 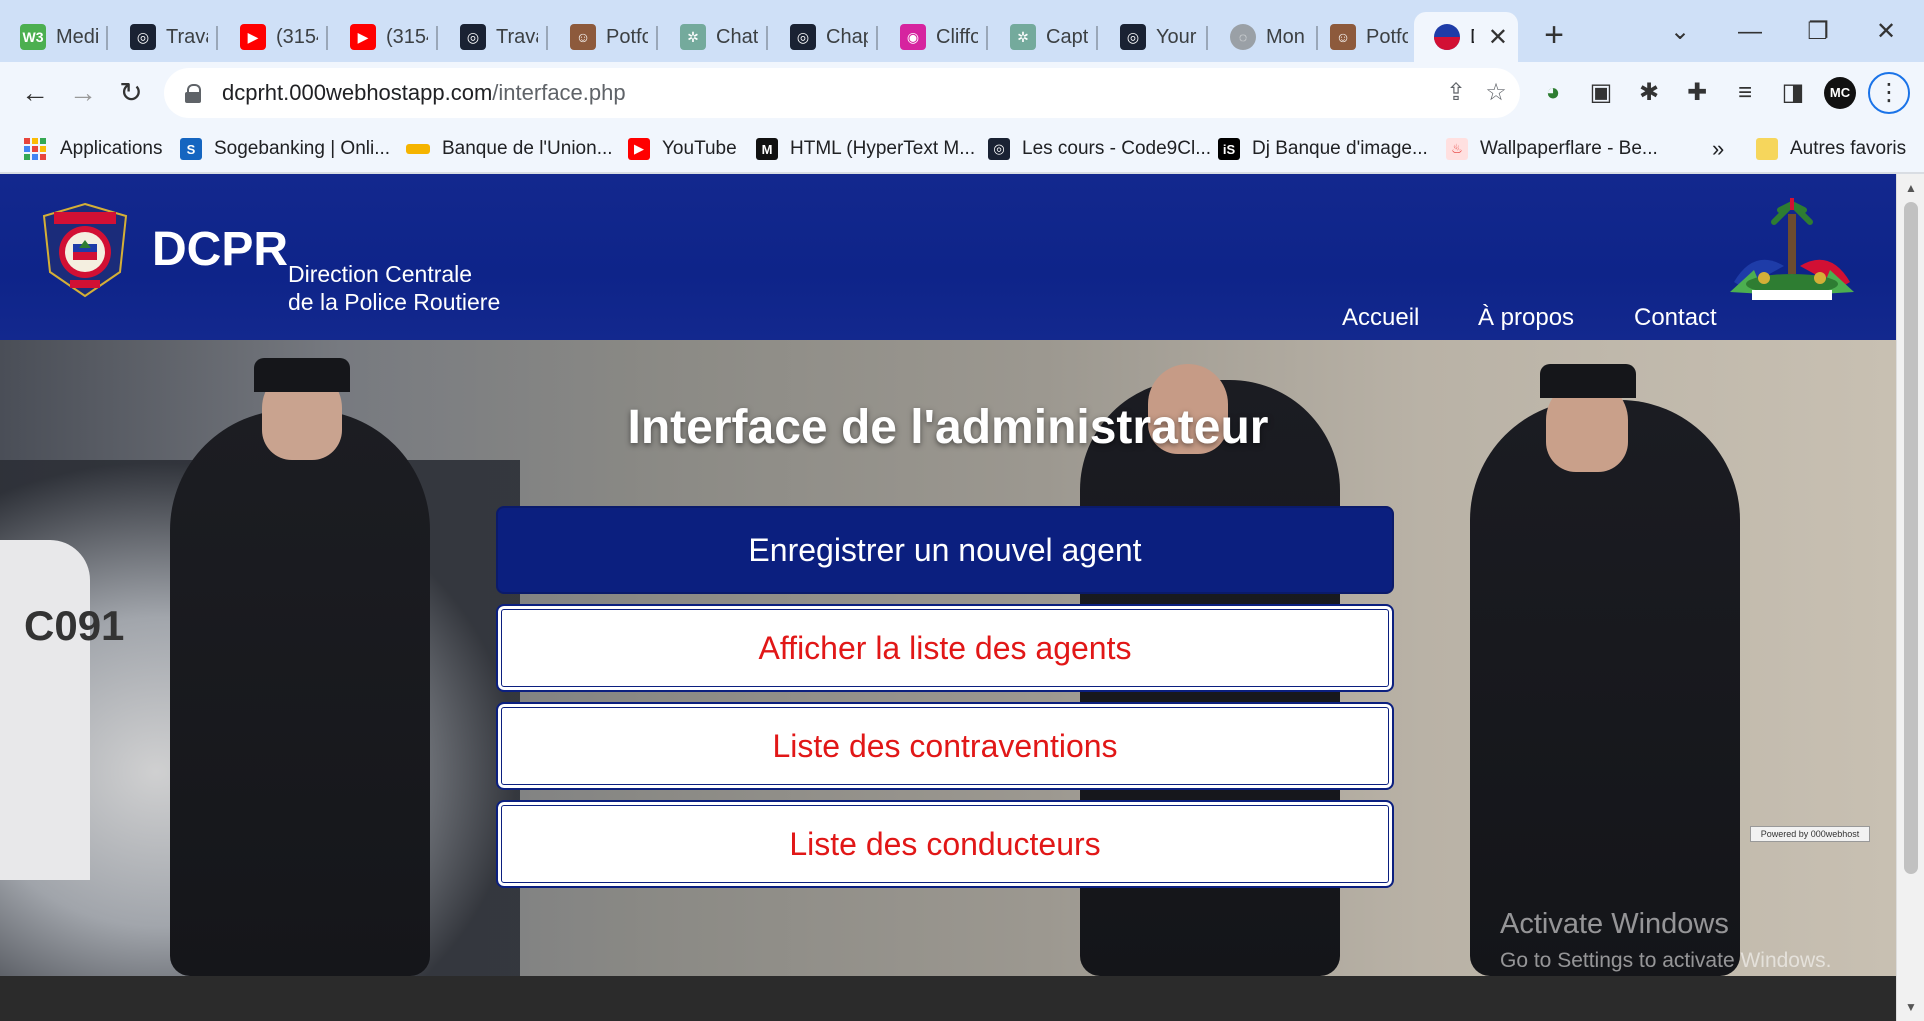 I want to click on car-number: C091, so click(x=74, y=625).